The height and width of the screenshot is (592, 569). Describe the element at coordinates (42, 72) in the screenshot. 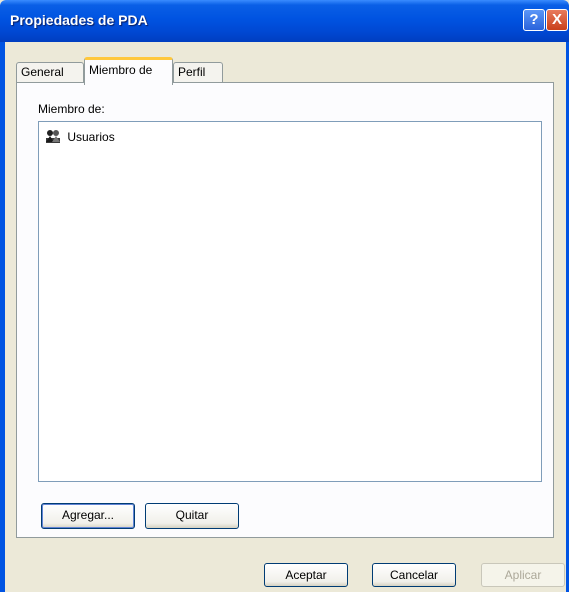

I see `tab-general-label: General` at that location.